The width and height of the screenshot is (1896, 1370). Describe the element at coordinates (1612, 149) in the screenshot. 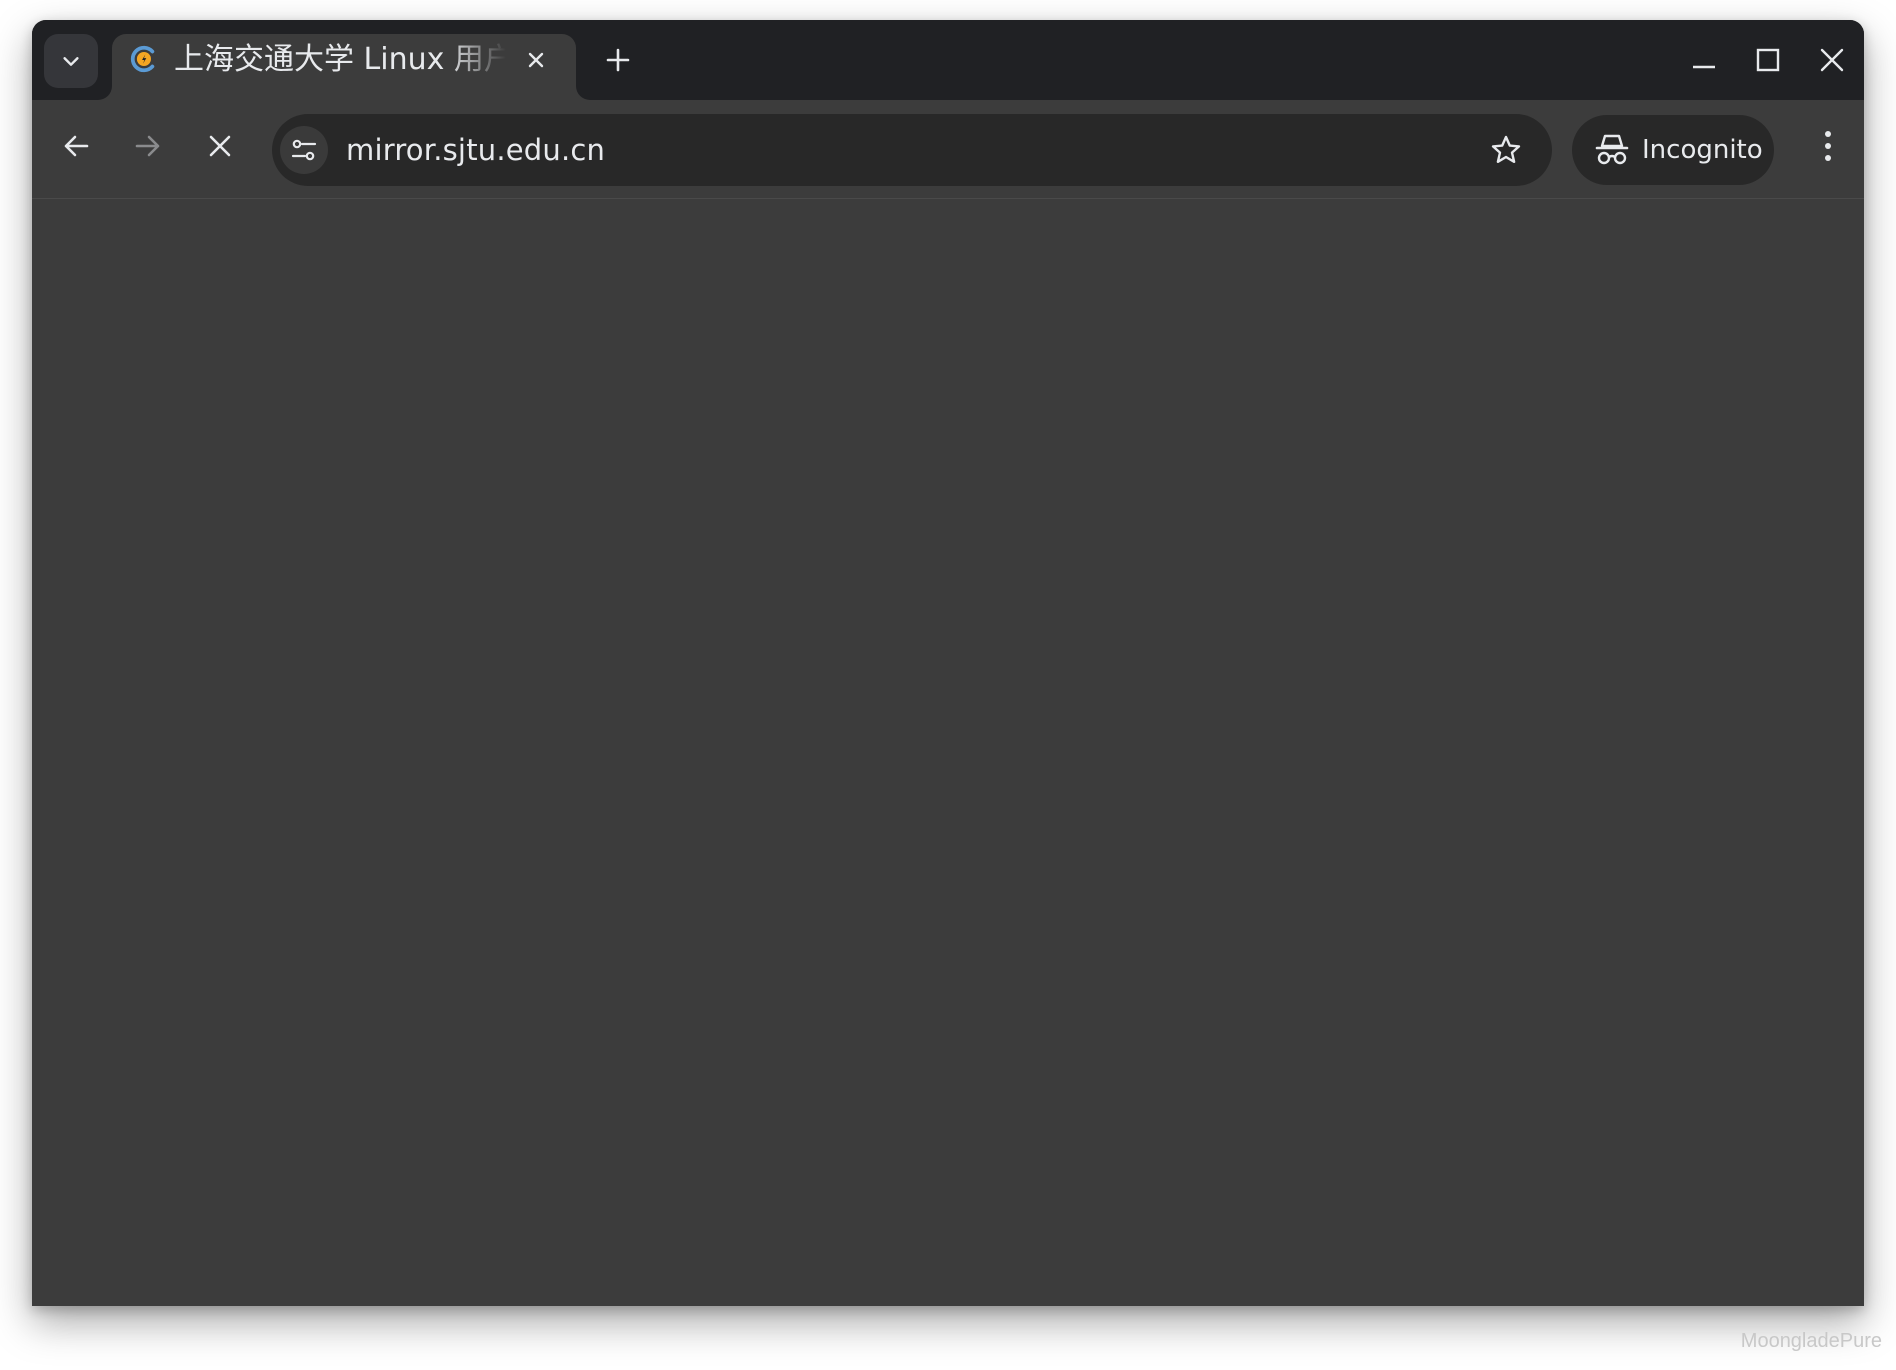

I see `incognito-icon` at that location.